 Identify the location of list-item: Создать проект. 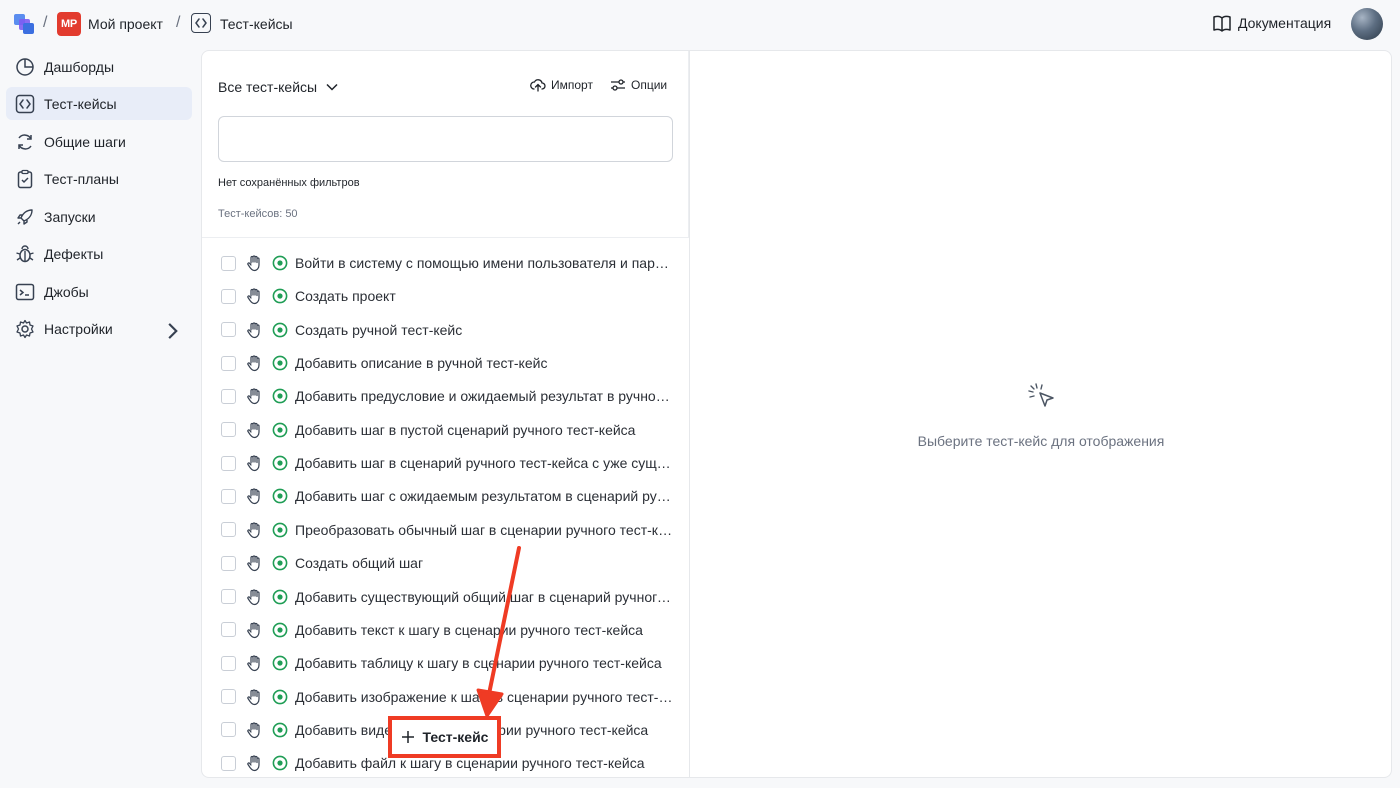
(448, 296).